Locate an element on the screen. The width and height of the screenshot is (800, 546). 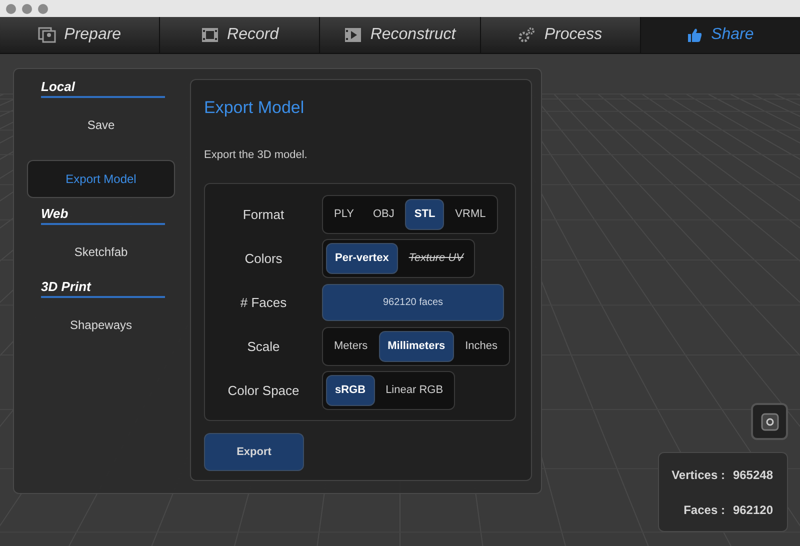
stat-label: Vertices : is located at coordinates (698, 475).